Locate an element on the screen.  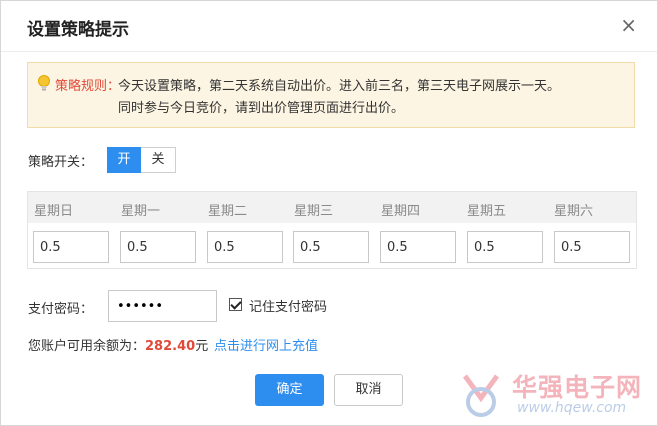
weekday-header-row: 星期日 星期一 星期二 星期三 星期四 星期五 星期六 is located at coordinates (332, 207).